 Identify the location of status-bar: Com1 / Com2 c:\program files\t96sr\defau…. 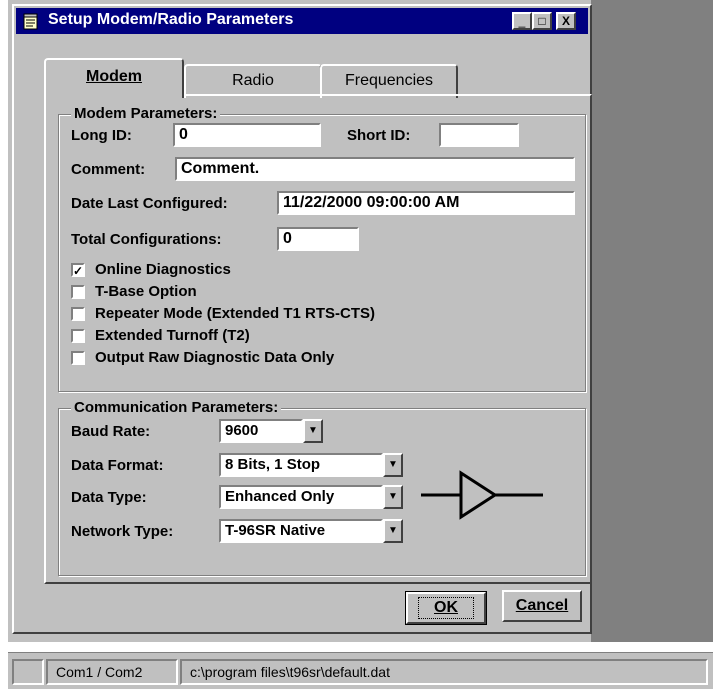
(360, 670).